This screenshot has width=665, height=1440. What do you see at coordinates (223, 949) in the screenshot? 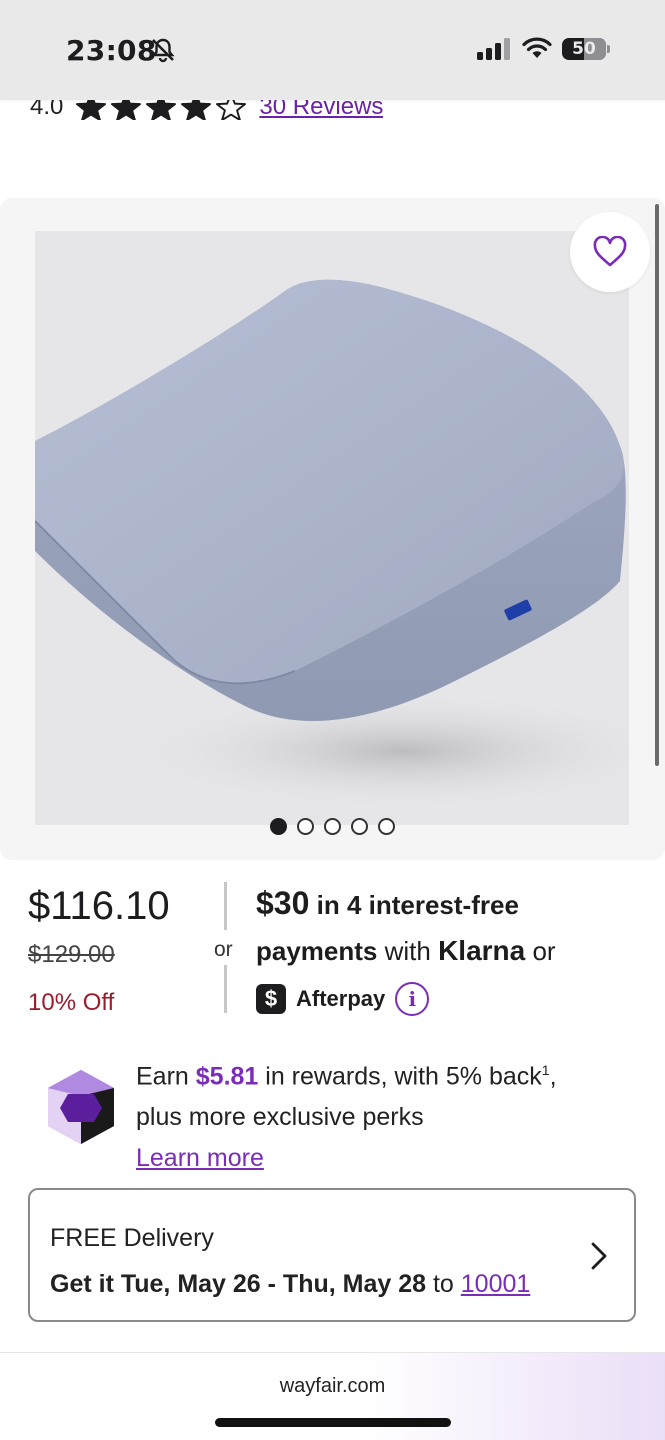
I see `or-label: or` at bounding box center [223, 949].